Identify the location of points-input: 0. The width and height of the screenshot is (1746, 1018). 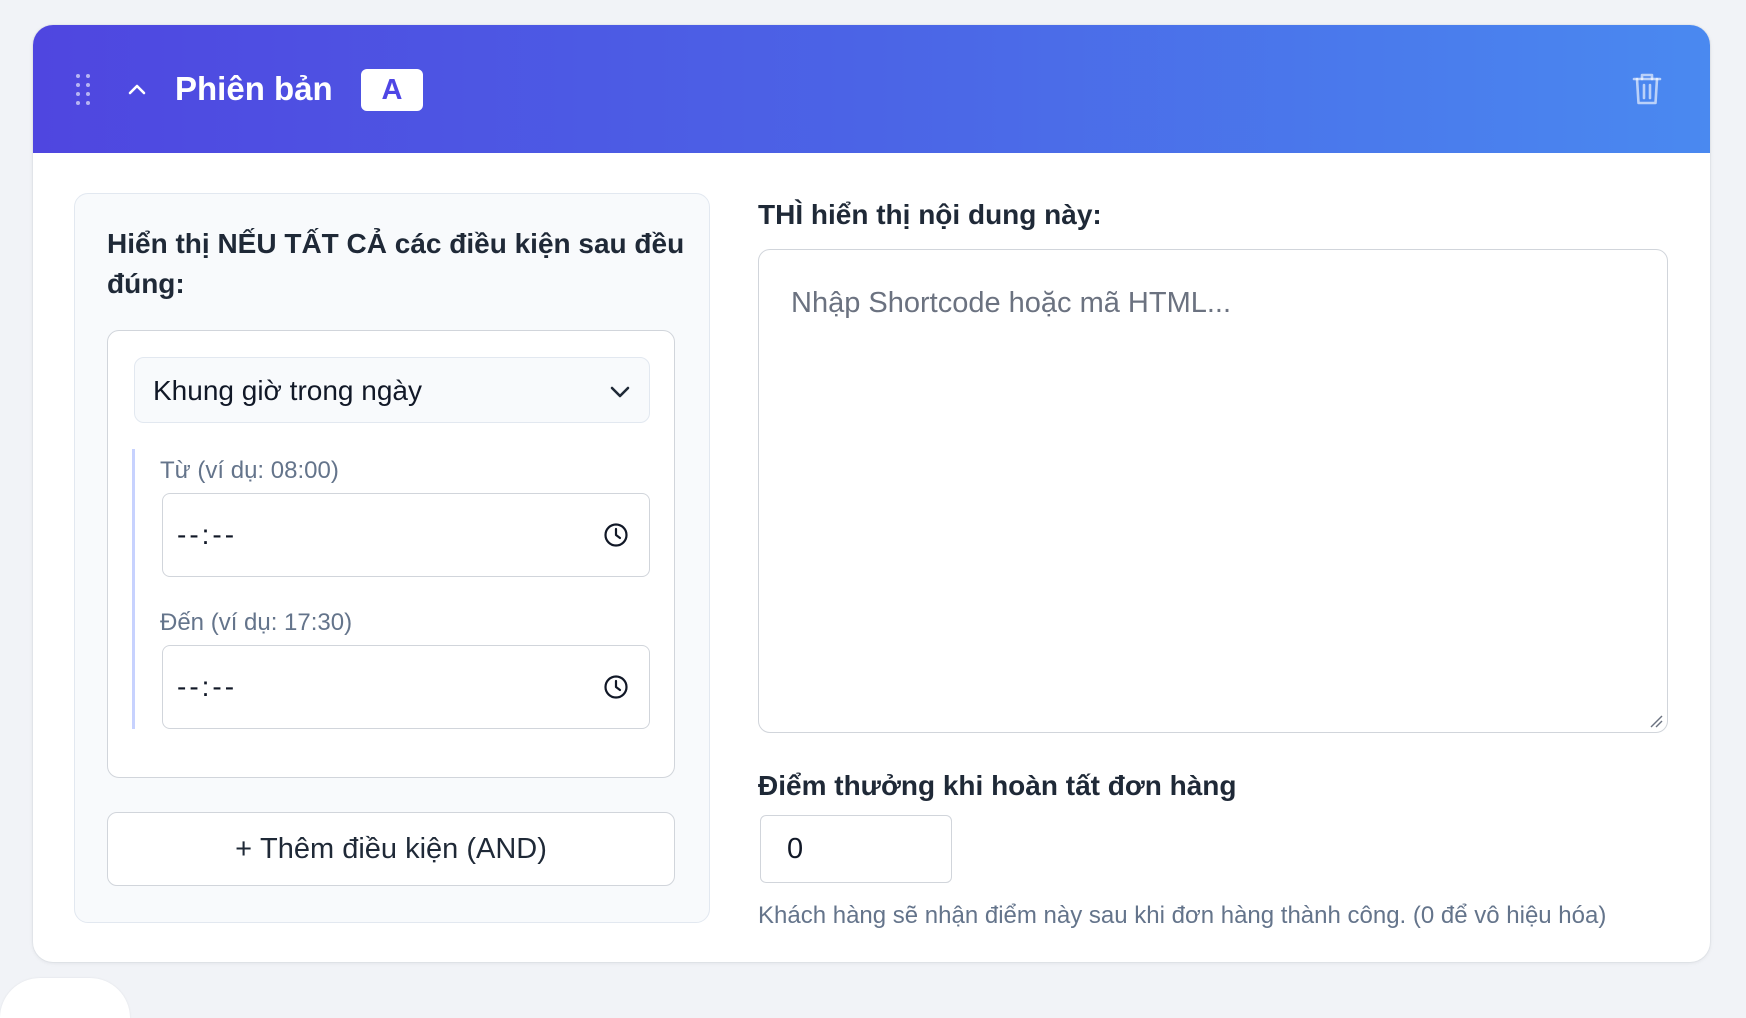
(856, 849).